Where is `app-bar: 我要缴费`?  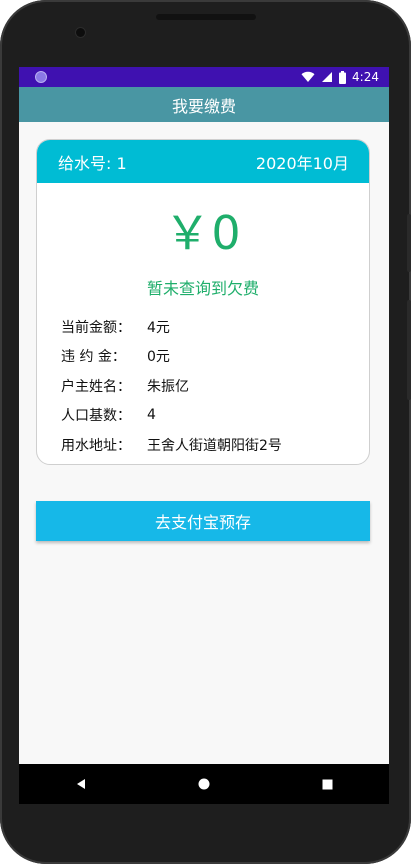
app-bar: 我要缴费 is located at coordinates (204, 104).